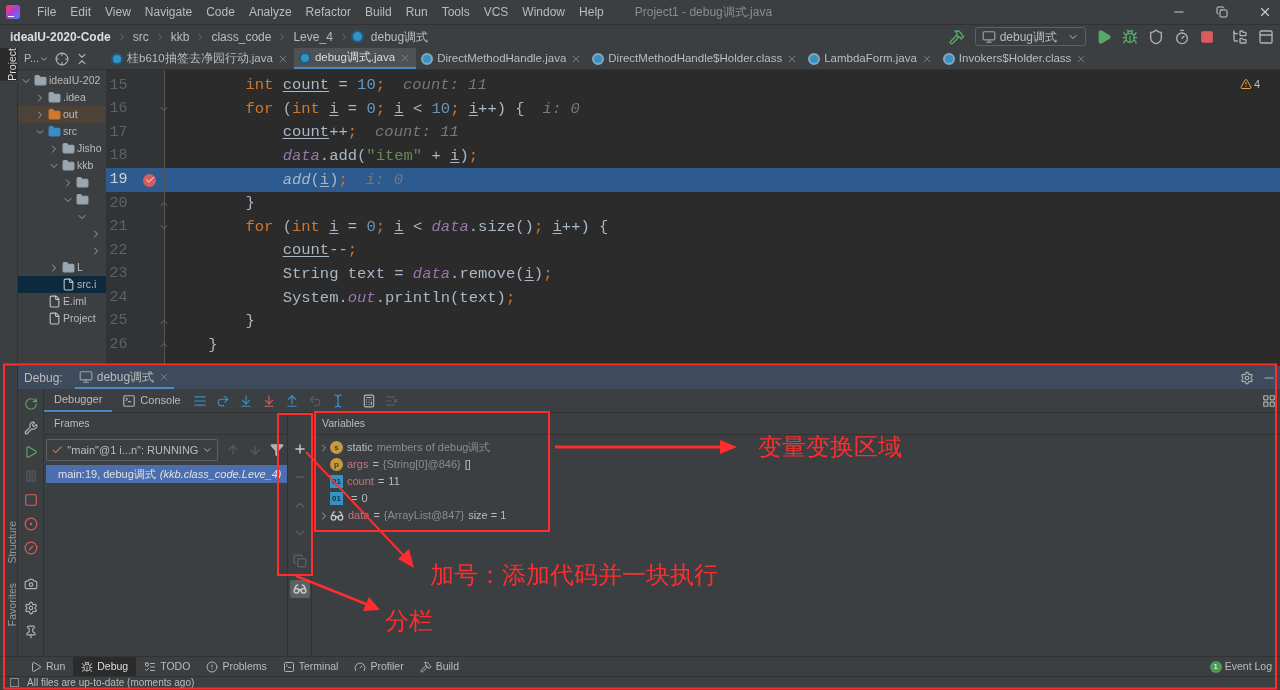 Image resolution: width=1280 pixels, height=690 pixels. Describe the element at coordinates (1247, 377) in the screenshot. I see `settings-icon` at that location.